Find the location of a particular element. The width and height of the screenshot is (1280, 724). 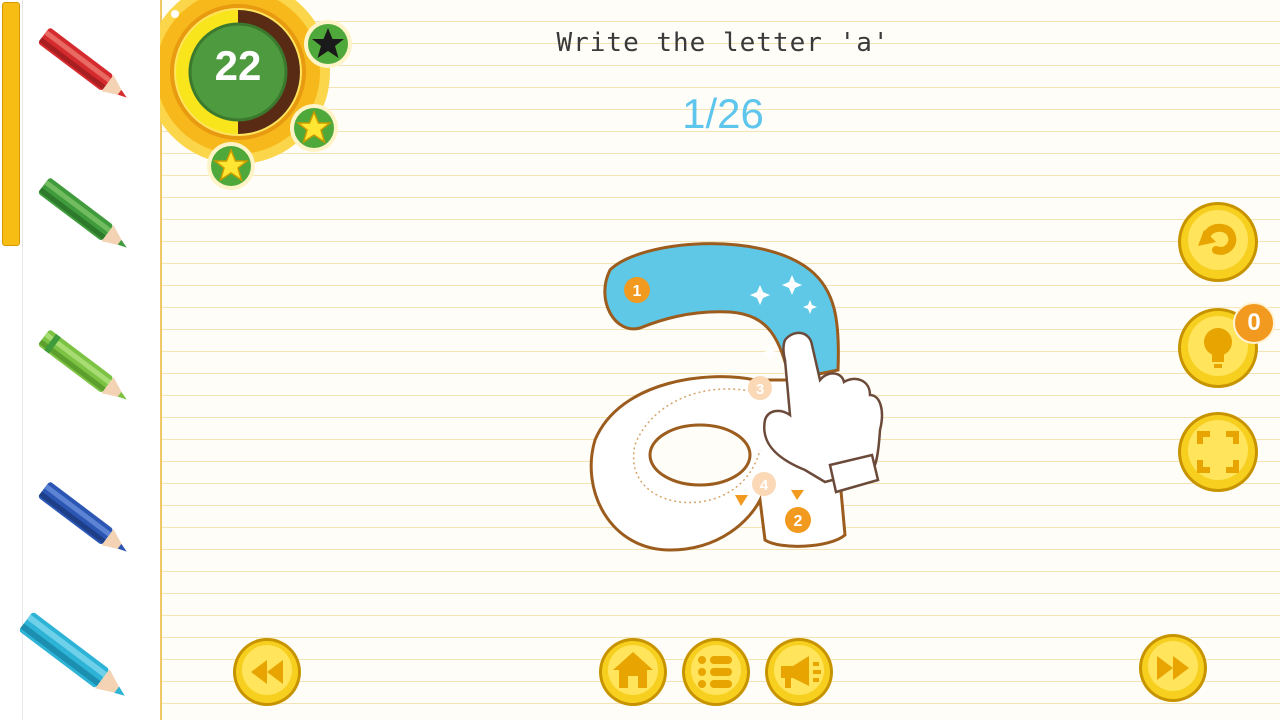

menu-button is located at coordinates (716, 672).